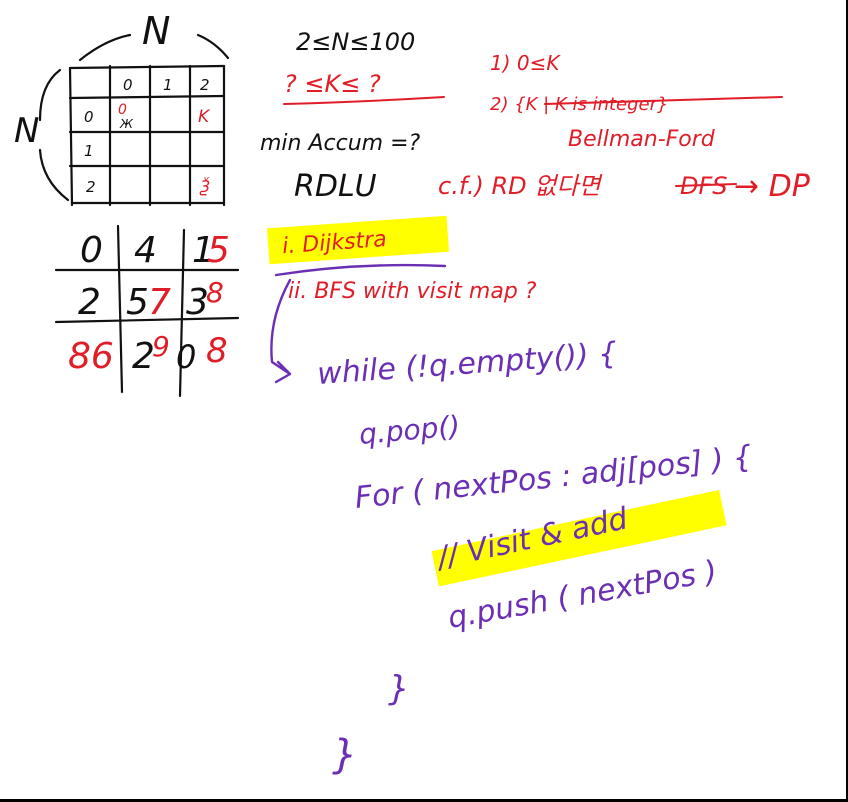 The image size is (848, 802). I want to click on grid-cell-end: Ѯ, so click(204, 186).